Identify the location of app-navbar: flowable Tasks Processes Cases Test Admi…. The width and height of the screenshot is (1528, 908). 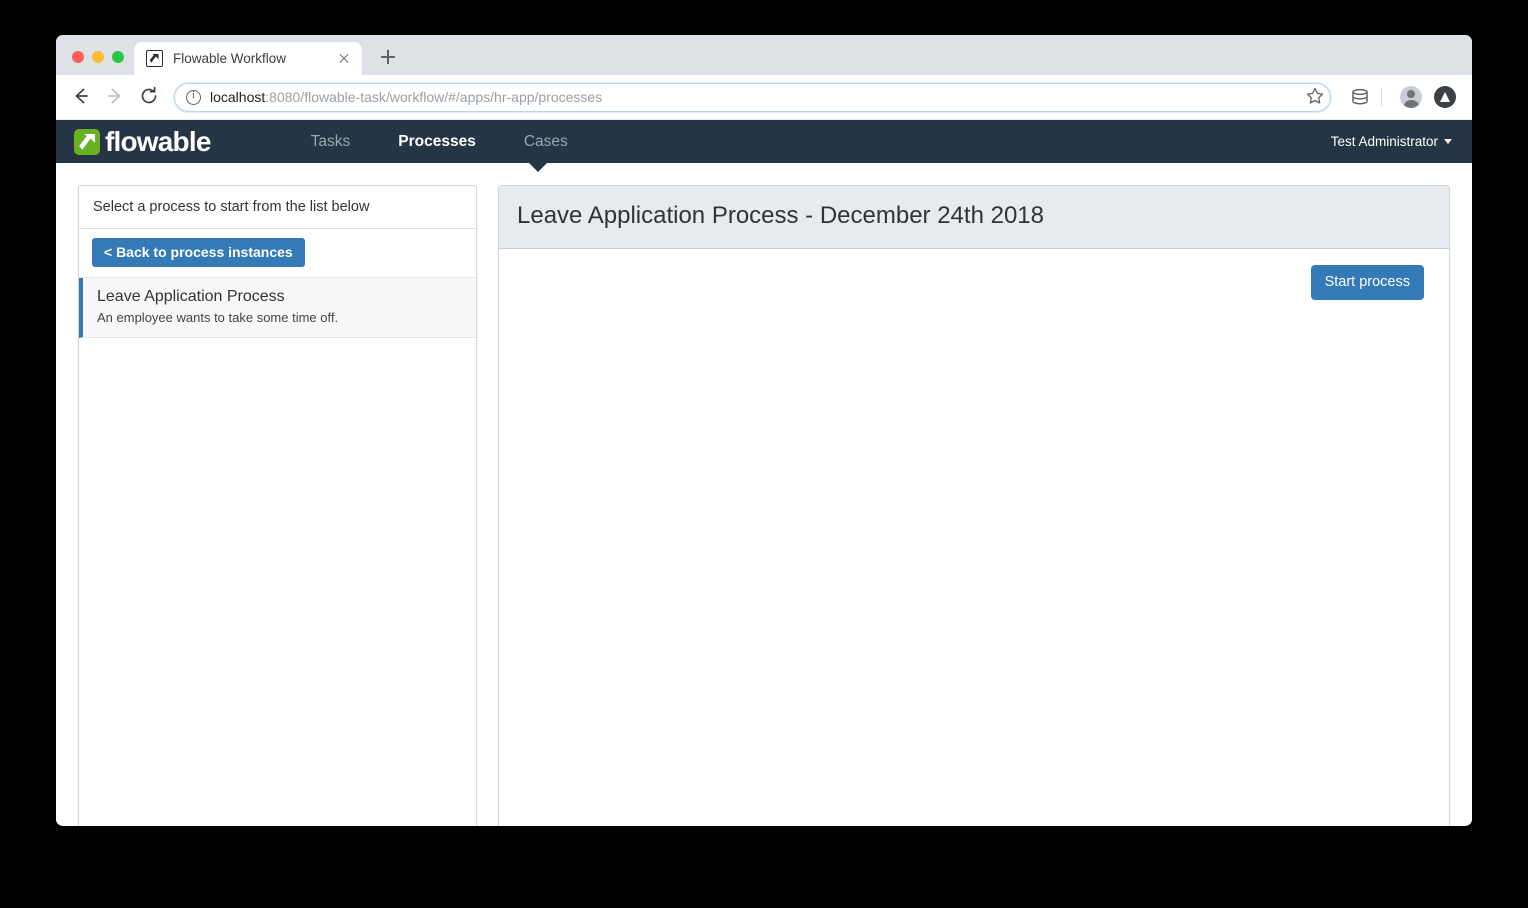
(764, 146).